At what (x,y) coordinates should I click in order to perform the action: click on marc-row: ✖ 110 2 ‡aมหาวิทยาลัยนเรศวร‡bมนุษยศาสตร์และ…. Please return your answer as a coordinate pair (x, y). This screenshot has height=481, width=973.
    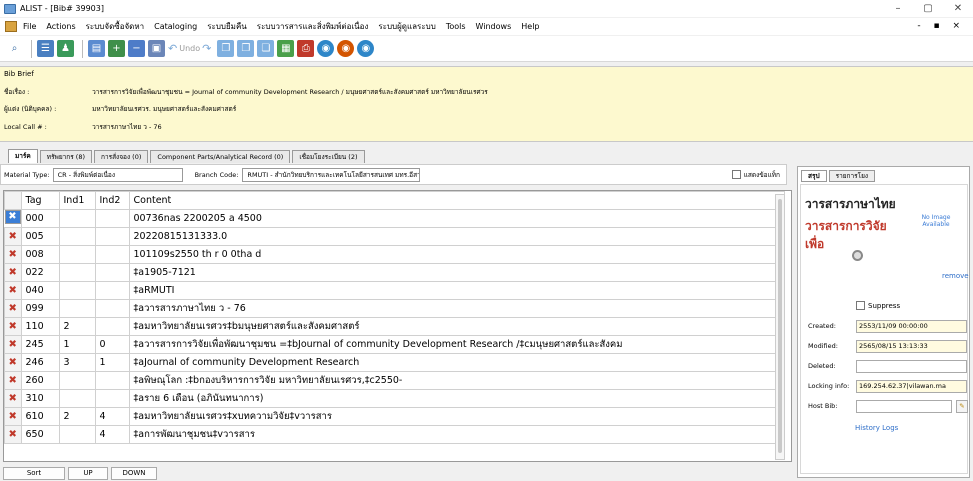
    Looking at the image, I should click on (394, 326).